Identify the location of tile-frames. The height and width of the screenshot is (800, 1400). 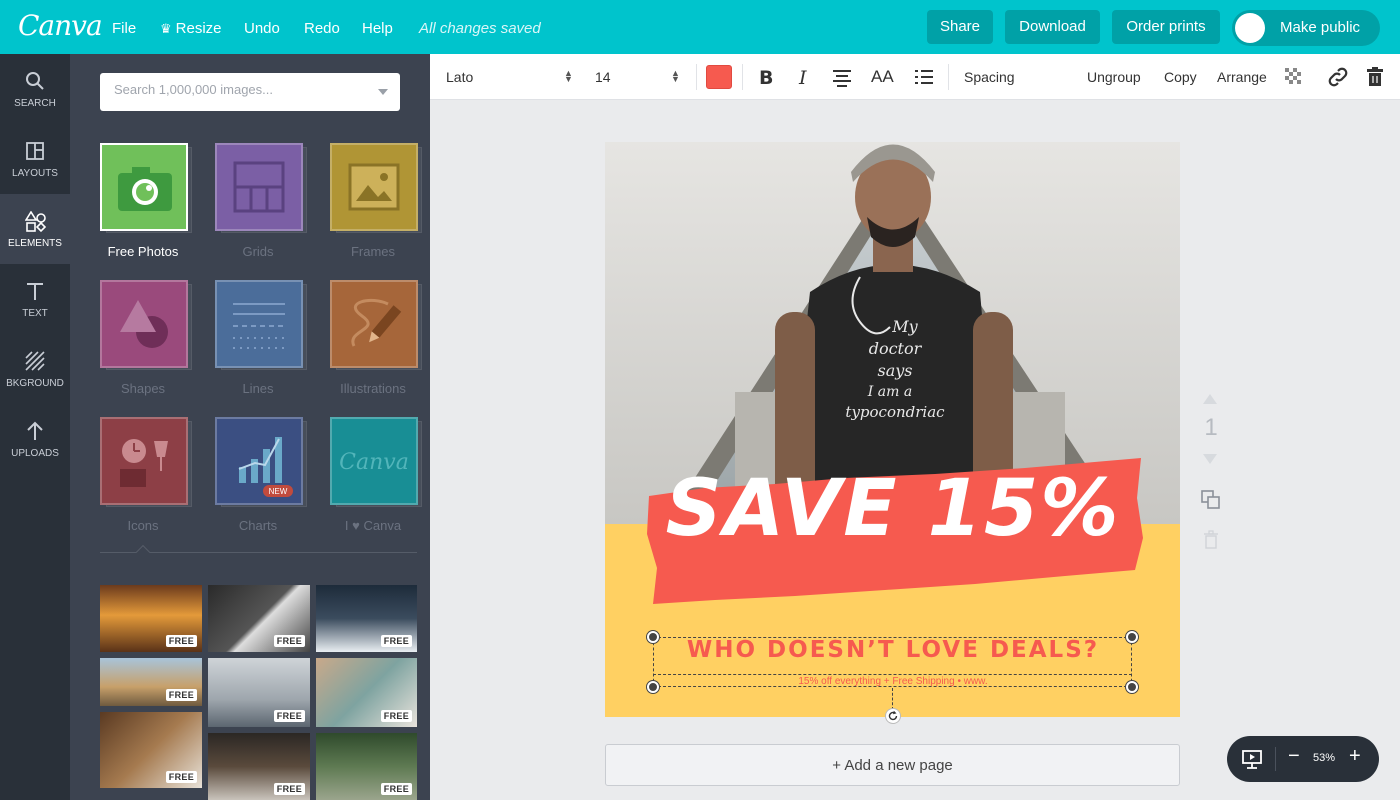
(376, 188).